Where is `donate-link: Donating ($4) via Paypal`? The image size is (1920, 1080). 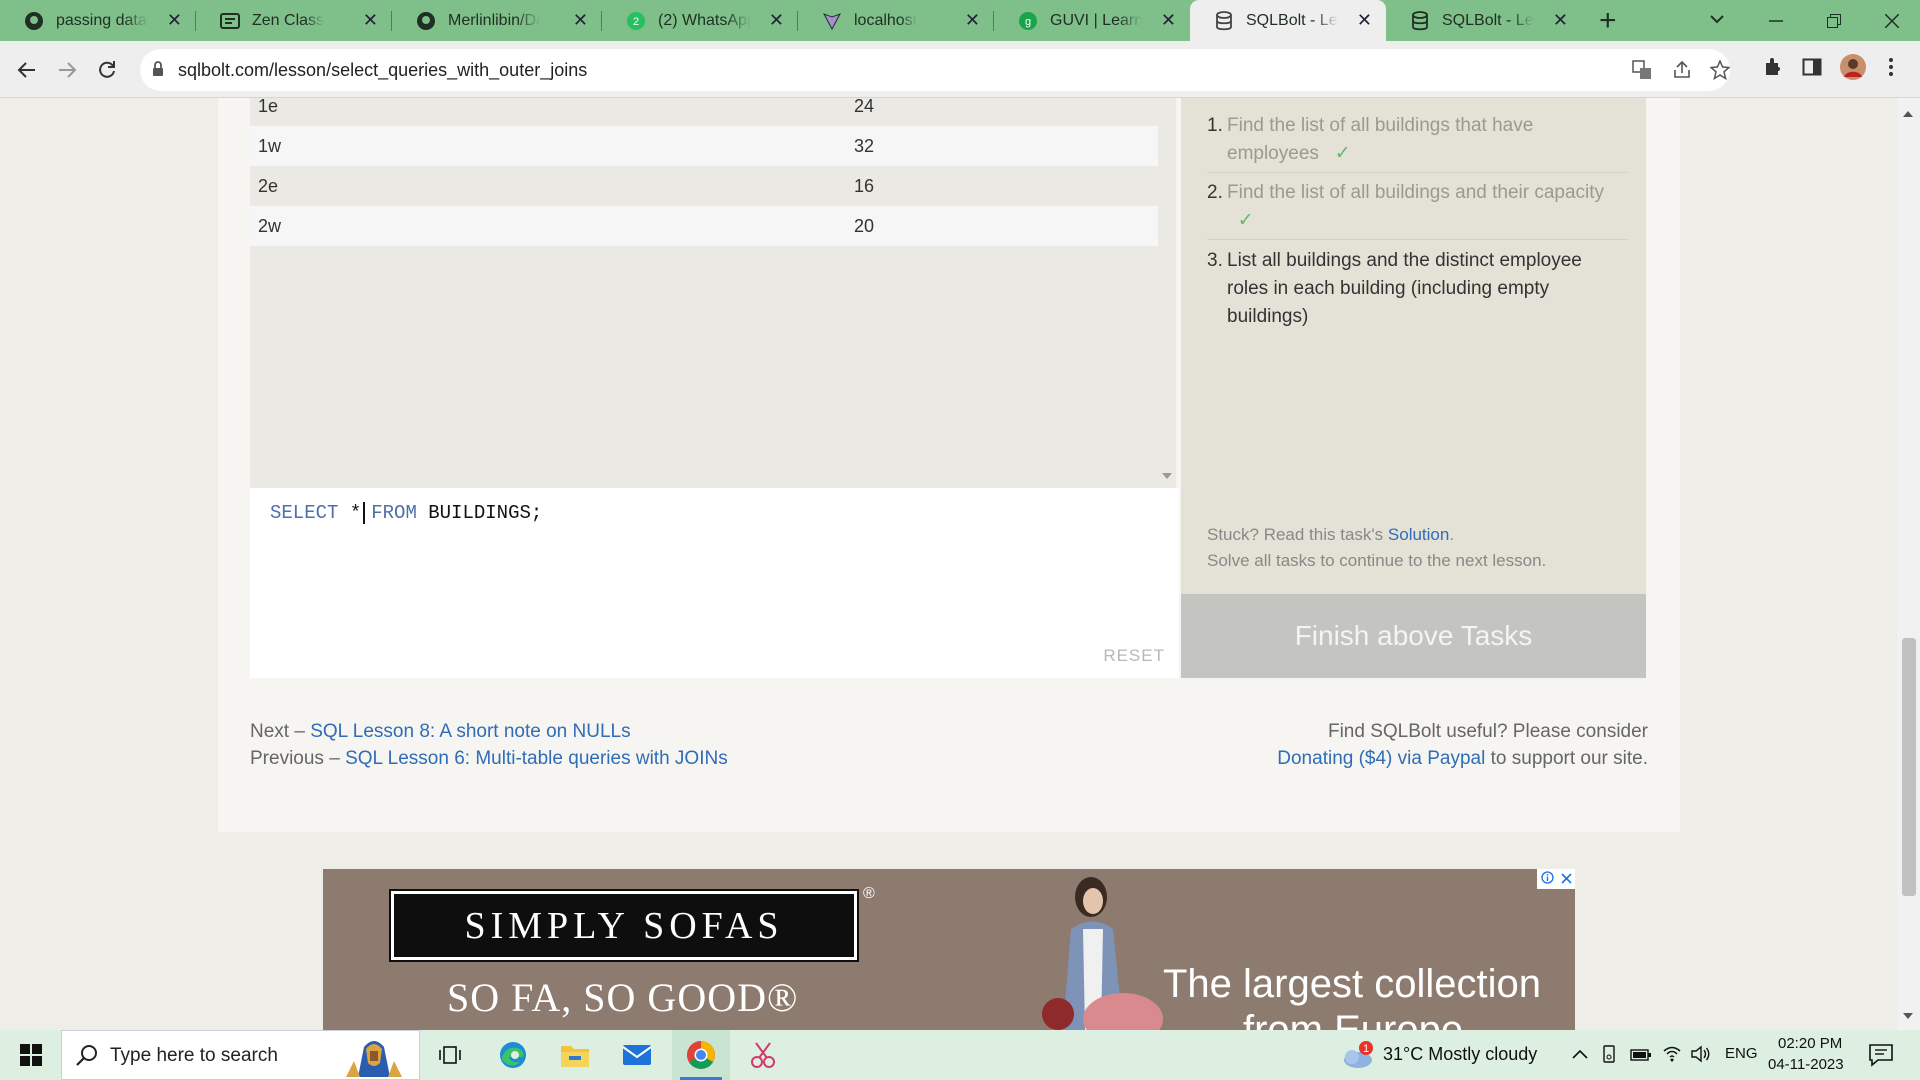
donate-link: Donating ($4) via Paypal is located at coordinates (1381, 758).